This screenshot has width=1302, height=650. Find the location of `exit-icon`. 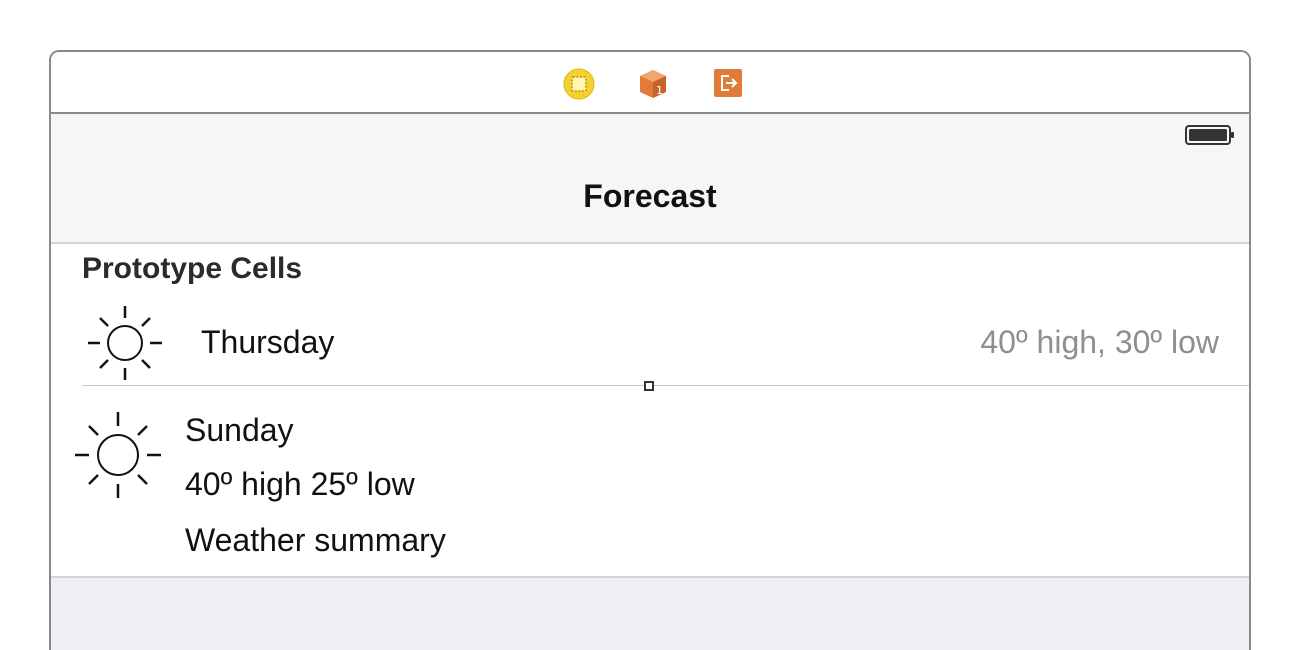

exit-icon is located at coordinates (728, 83).